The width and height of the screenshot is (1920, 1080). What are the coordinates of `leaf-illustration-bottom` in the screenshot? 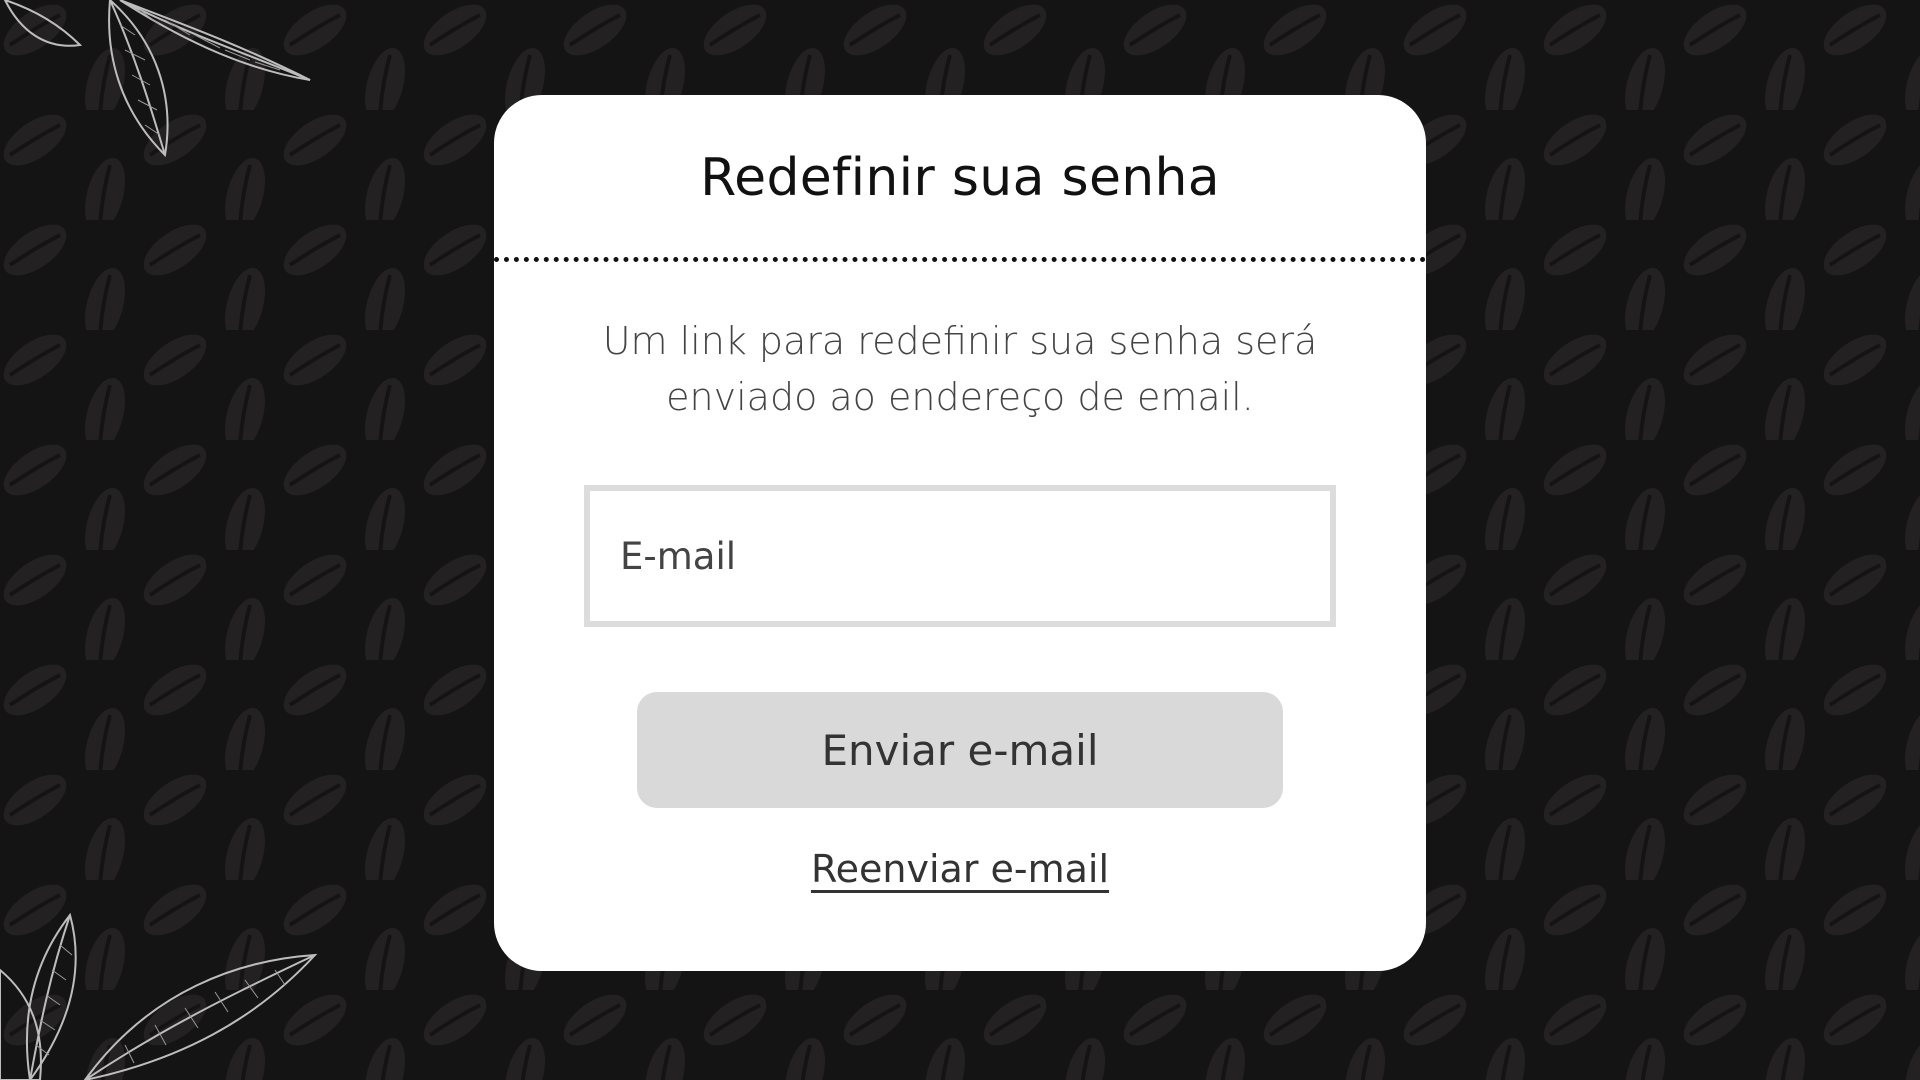 It's located at (159, 996).